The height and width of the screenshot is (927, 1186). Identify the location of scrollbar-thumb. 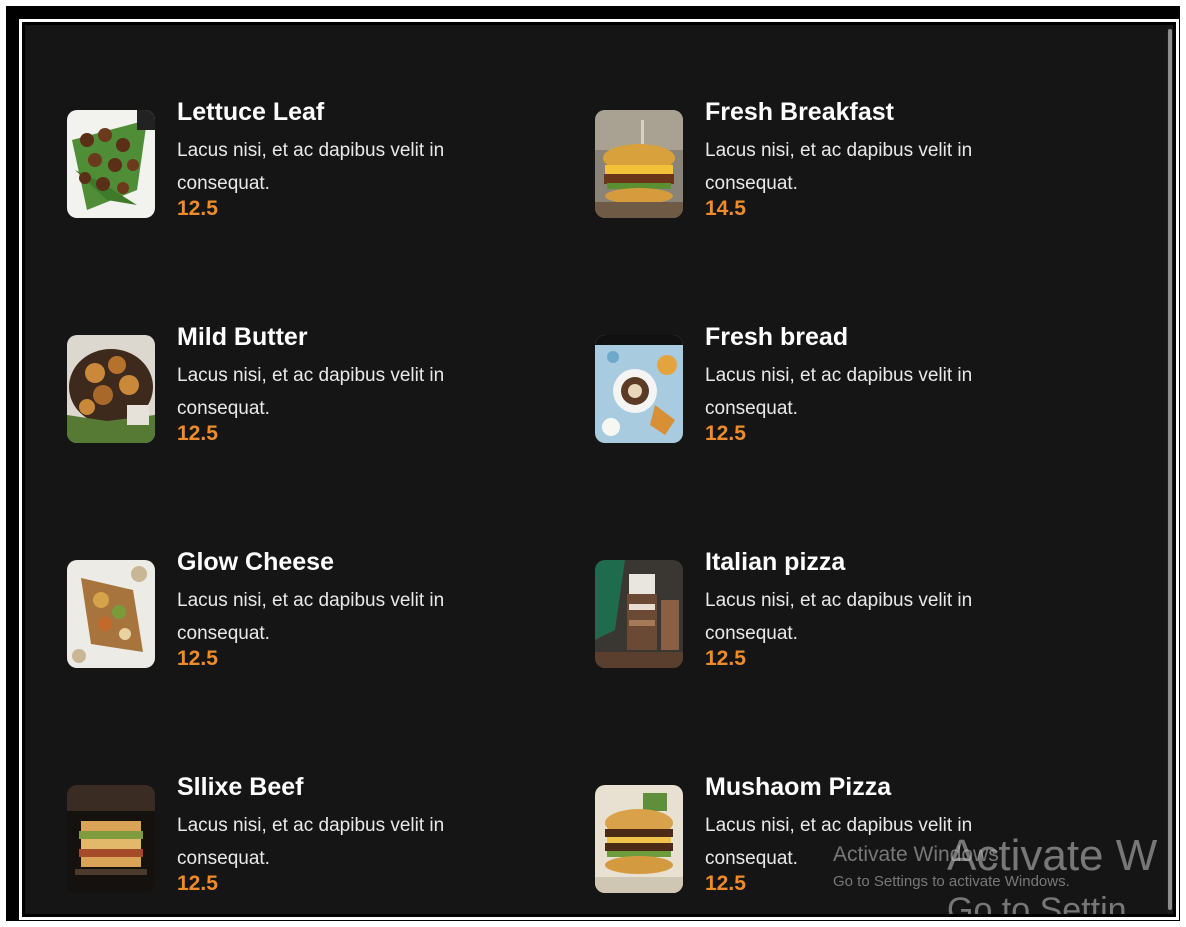
(1170, 469).